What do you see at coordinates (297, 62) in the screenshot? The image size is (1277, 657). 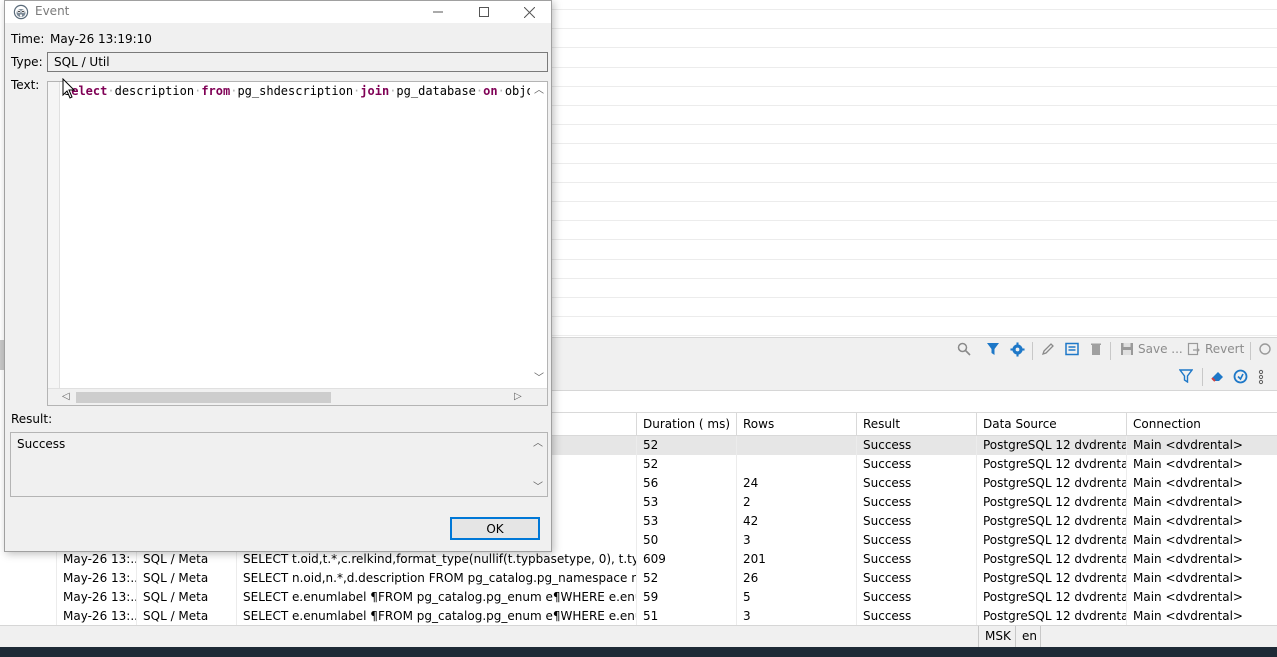 I see `type-field: SQL / Util` at bounding box center [297, 62].